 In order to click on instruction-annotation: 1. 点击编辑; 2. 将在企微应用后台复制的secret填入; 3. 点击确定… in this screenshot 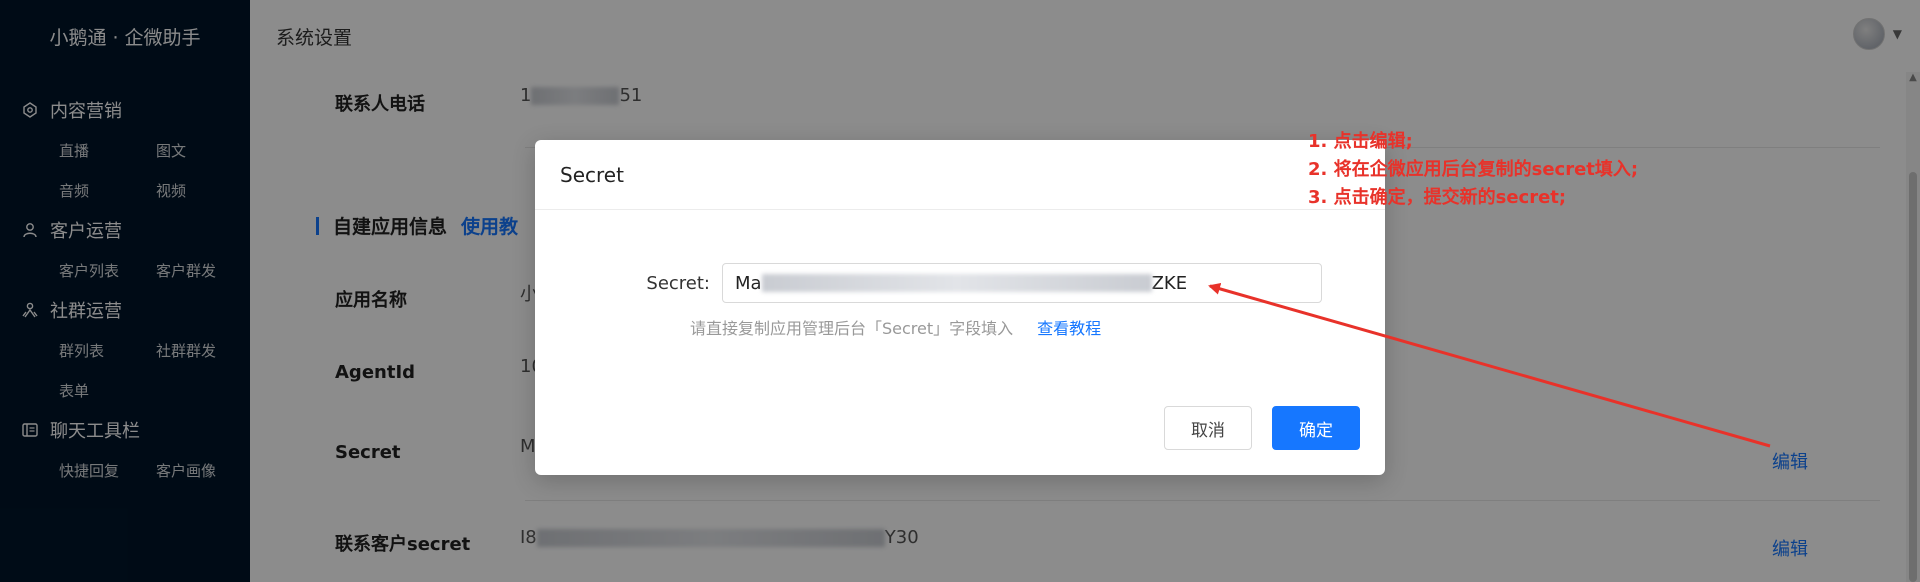, I will do `click(1473, 170)`.